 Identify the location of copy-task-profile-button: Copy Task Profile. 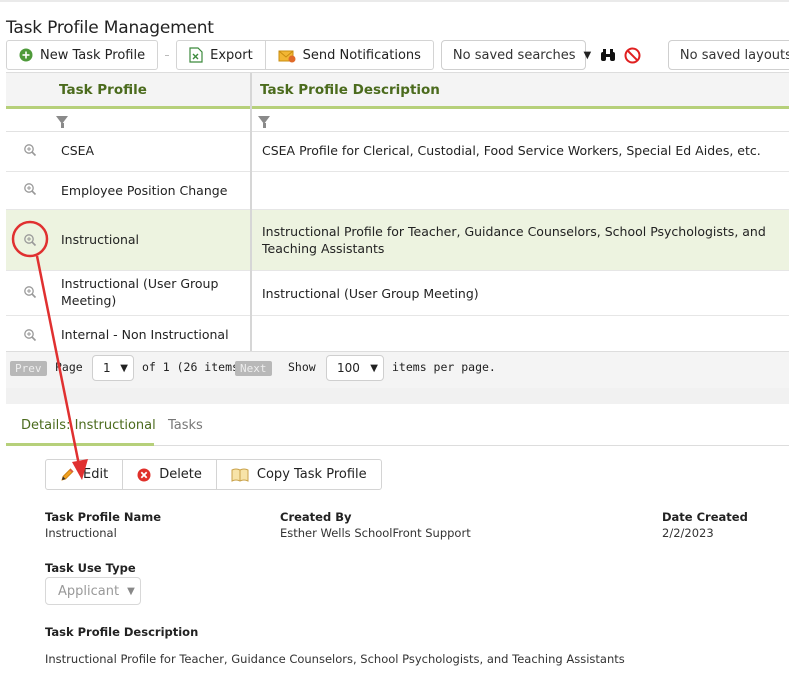
(299, 474).